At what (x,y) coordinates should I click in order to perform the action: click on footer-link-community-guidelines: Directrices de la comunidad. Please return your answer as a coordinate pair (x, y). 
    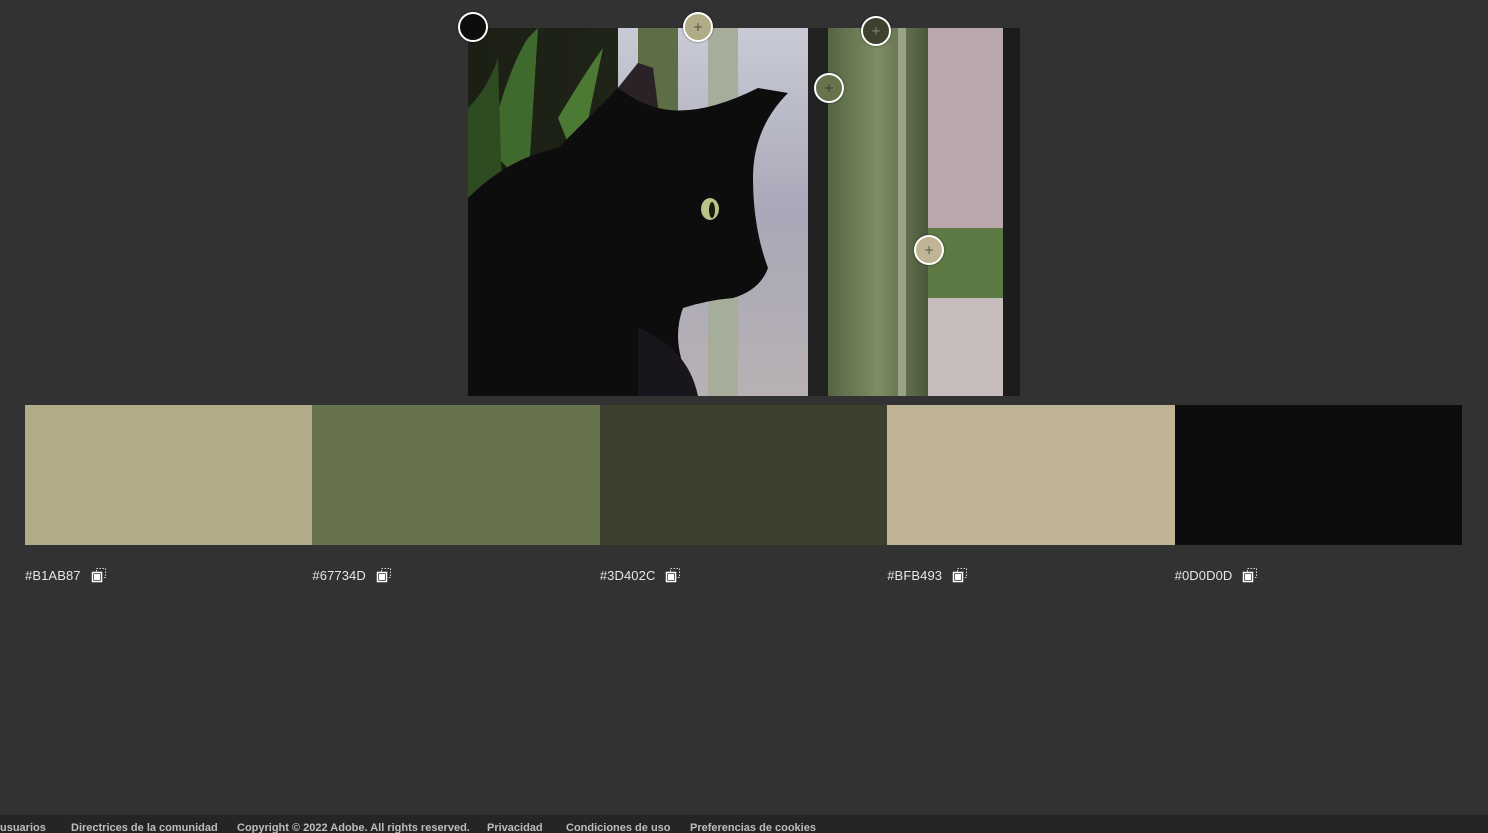
    Looking at the image, I should click on (144, 827).